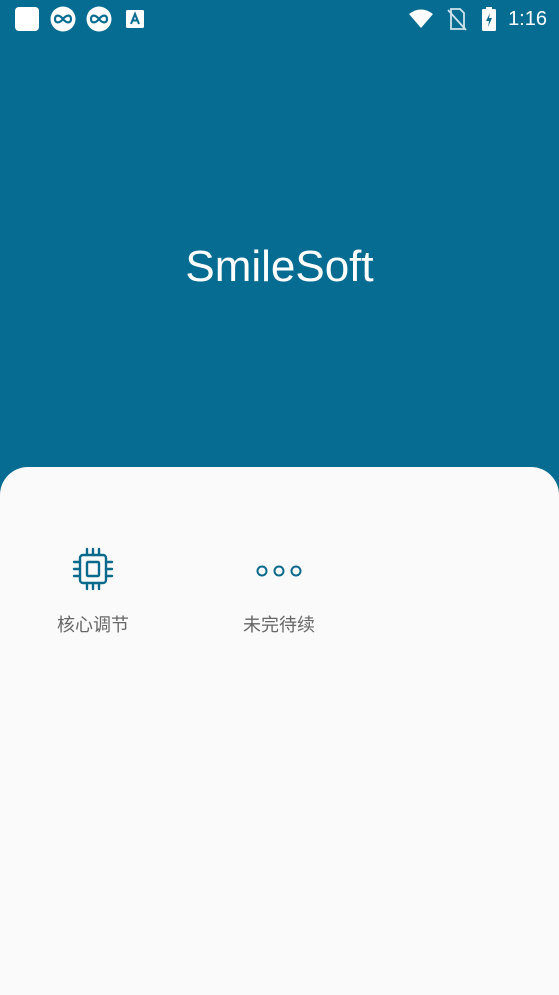 This screenshot has height=995, width=559. Describe the element at coordinates (81, 19) in the screenshot. I see `status-bar-left` at that location.